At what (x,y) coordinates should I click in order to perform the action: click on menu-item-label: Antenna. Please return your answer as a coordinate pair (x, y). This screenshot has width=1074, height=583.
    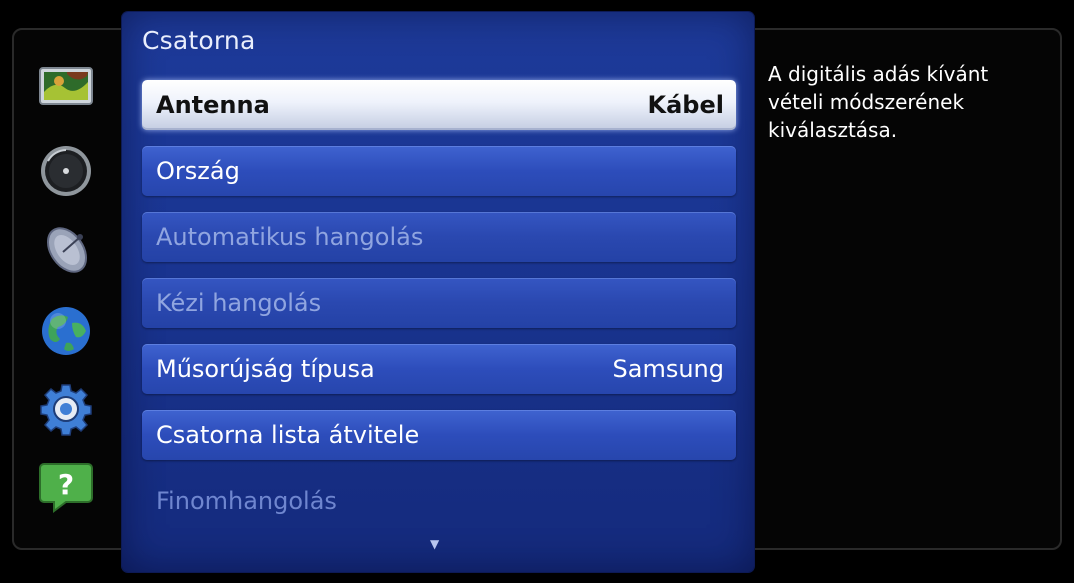
    Looking at the image, I should click on (213, 105).